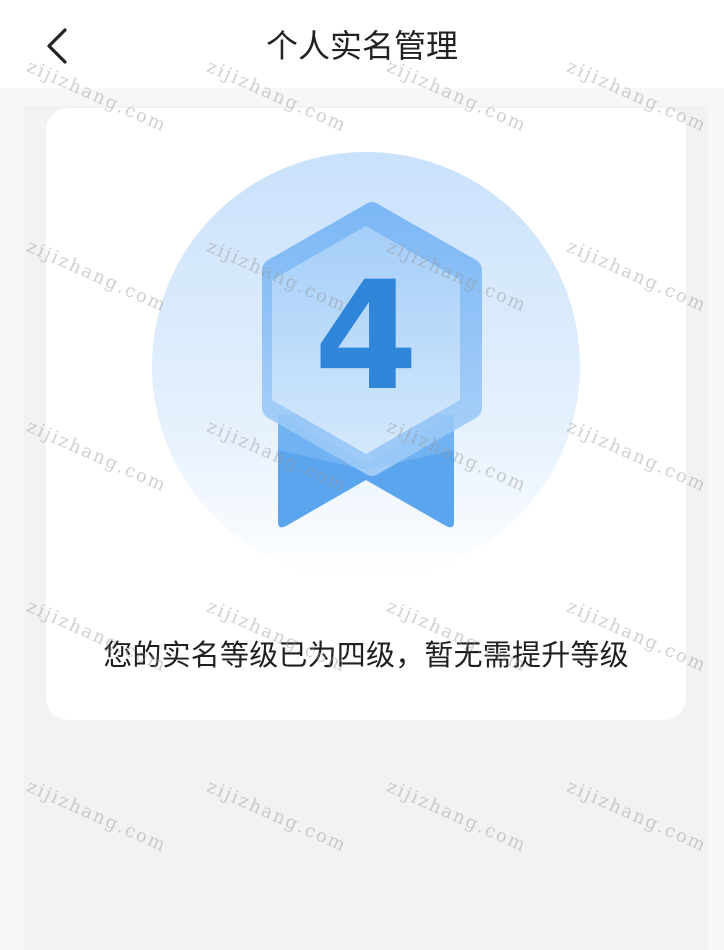 Image resolution: width=724 pixels, height=950 pixels. What do you see at coordinates (12, 528) in the screenshot?
I see `left-gutter` at bounding box center [12, 528].